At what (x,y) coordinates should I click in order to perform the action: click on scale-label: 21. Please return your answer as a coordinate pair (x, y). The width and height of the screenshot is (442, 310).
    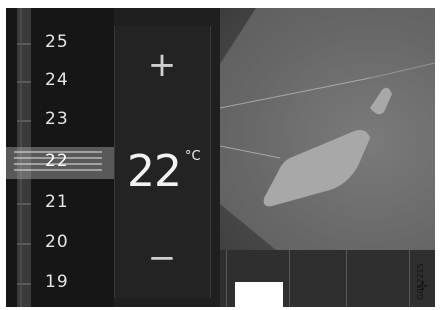
    Looking at the image, I should click on (57, 202).